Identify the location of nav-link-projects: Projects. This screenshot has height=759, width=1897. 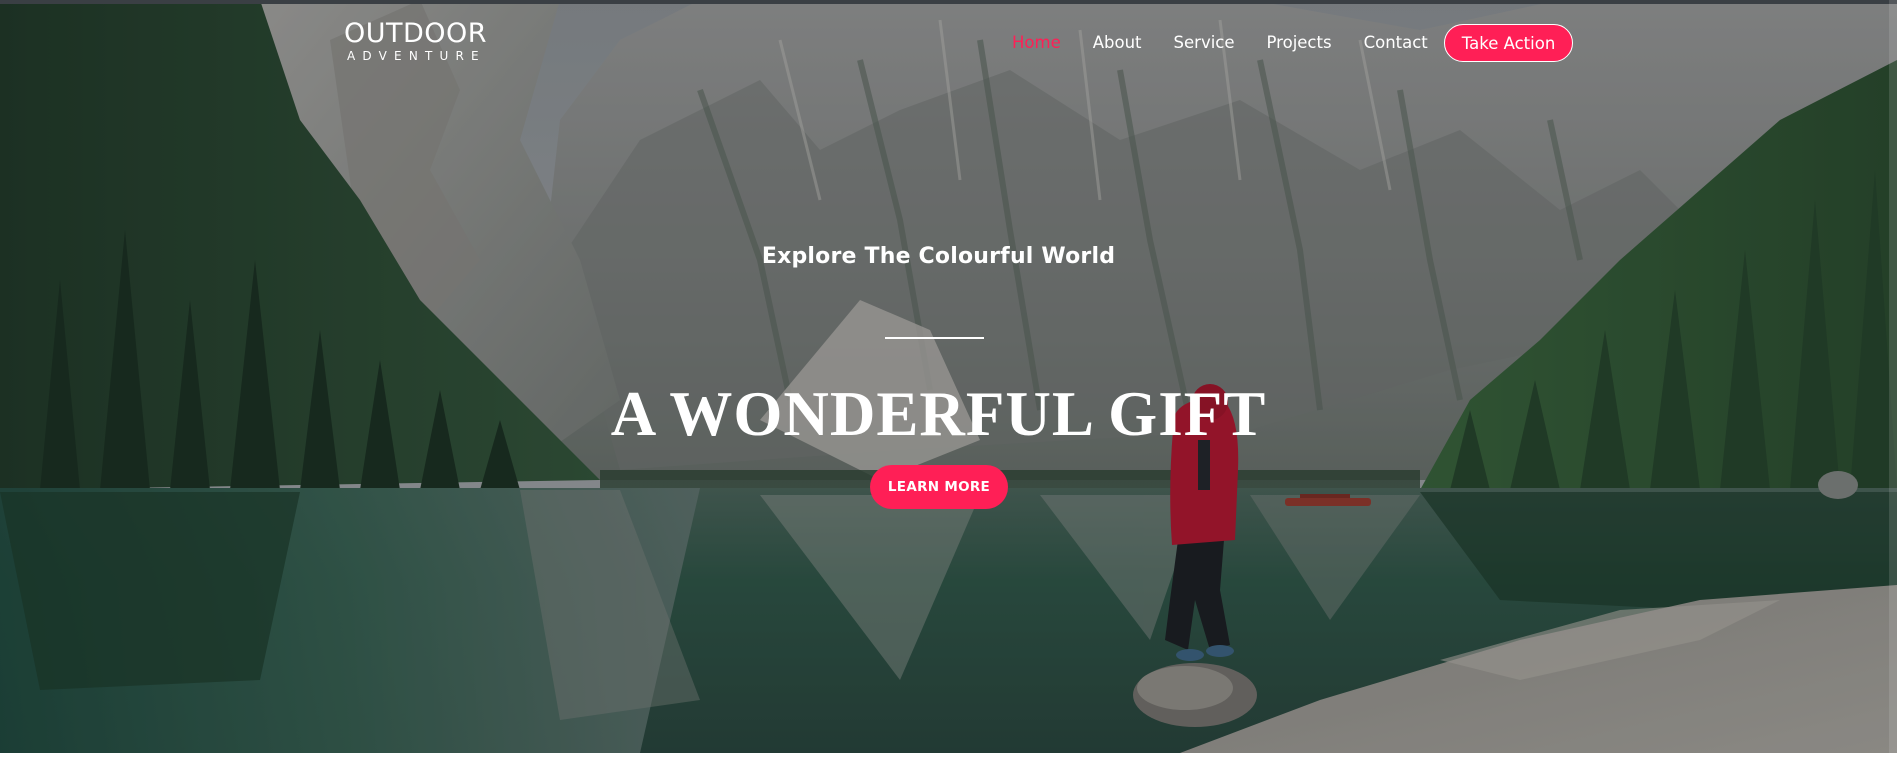
(1299, 43).